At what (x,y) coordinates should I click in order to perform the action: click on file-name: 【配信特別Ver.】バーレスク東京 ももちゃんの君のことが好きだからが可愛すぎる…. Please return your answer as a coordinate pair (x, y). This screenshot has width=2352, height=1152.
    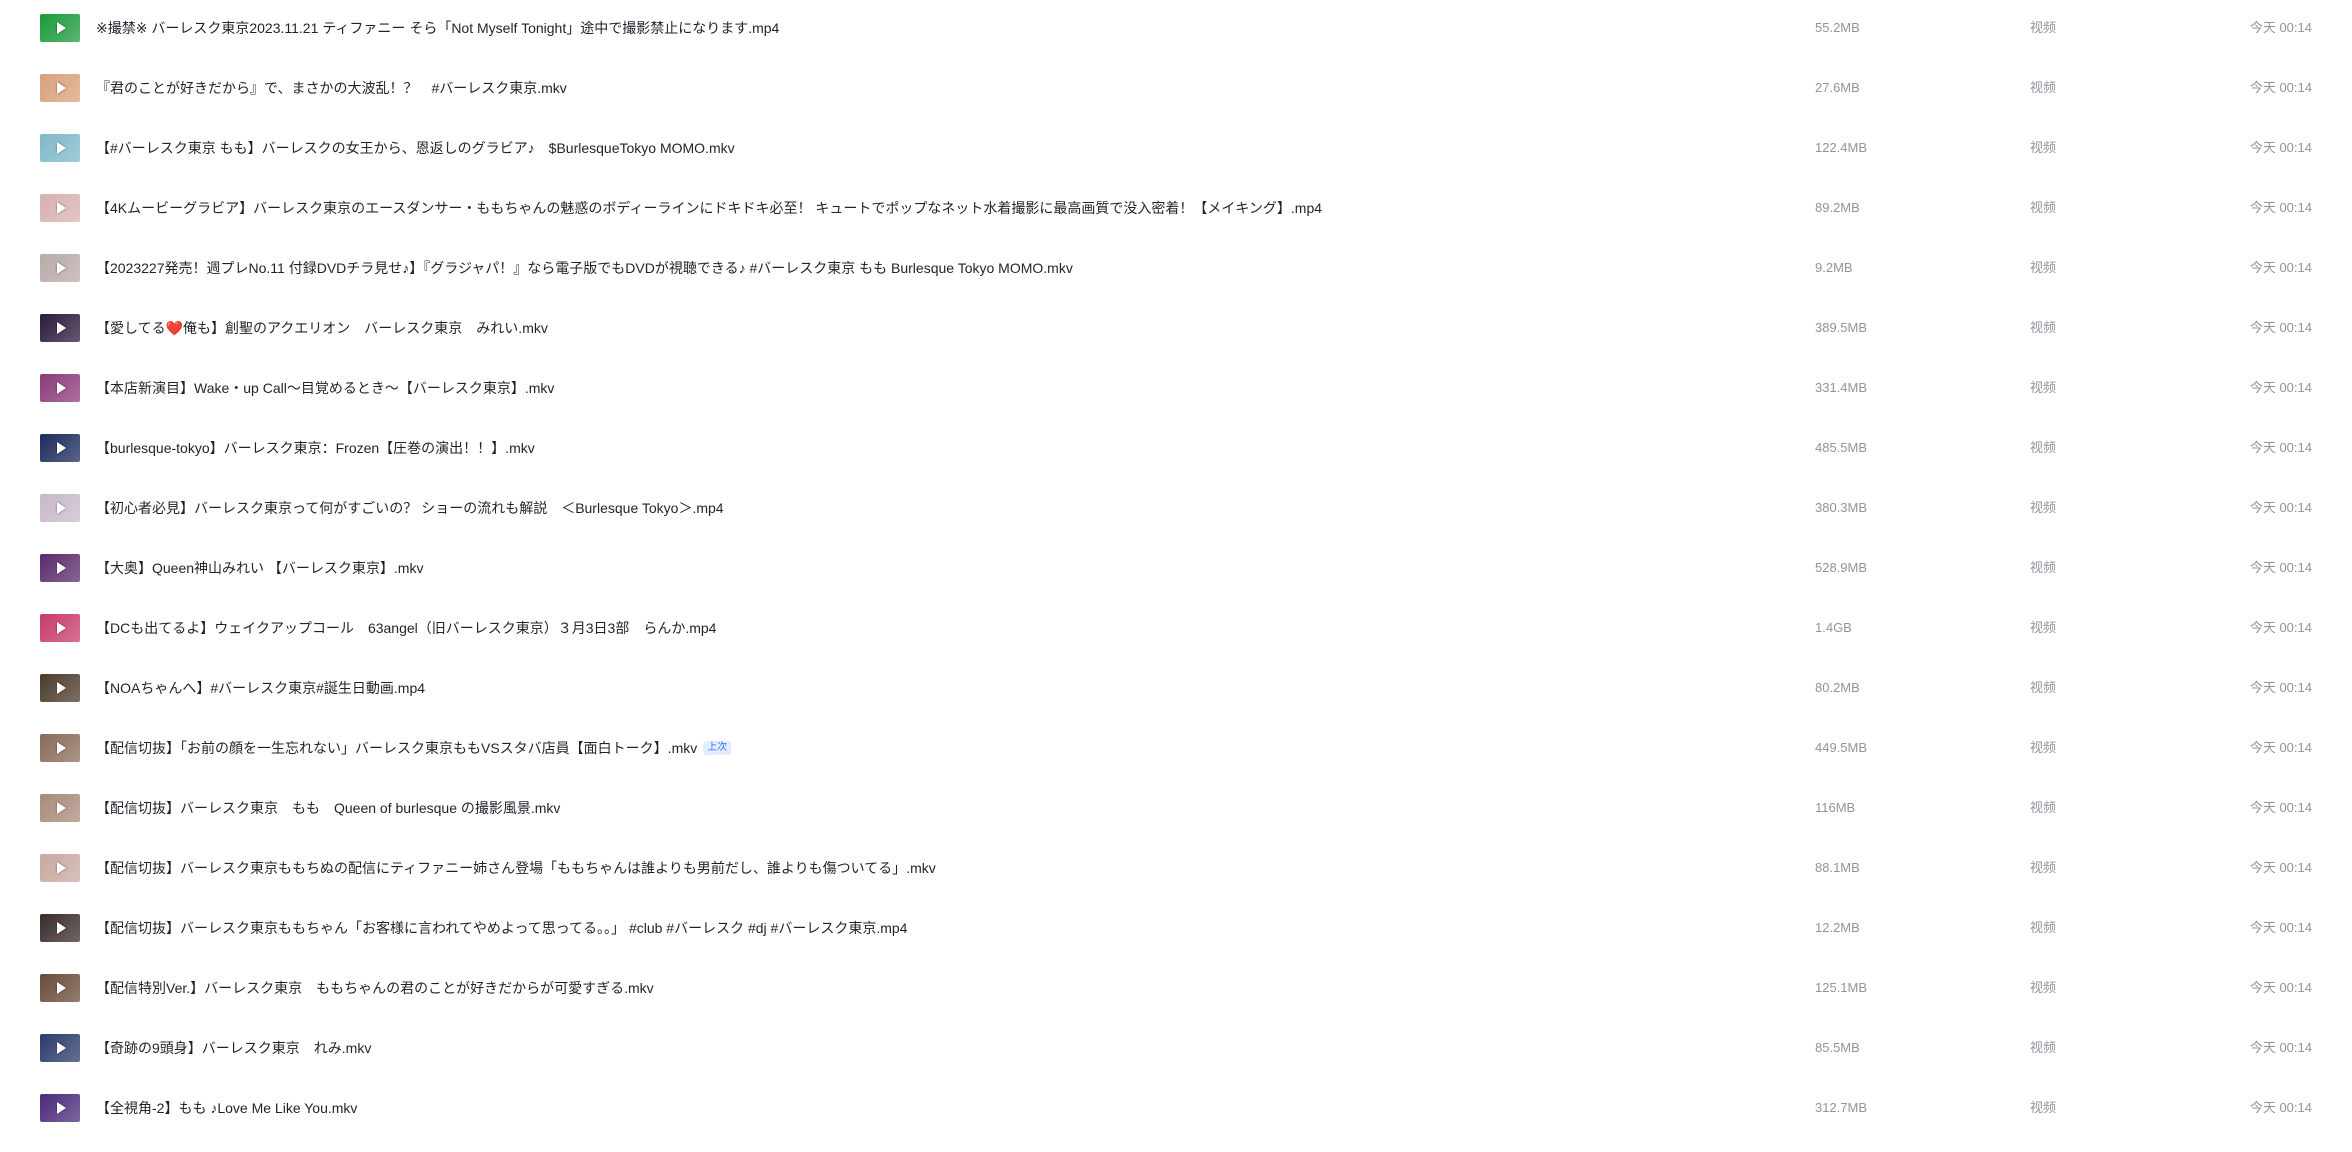
    Looking at the image, I should click on (375, 988).